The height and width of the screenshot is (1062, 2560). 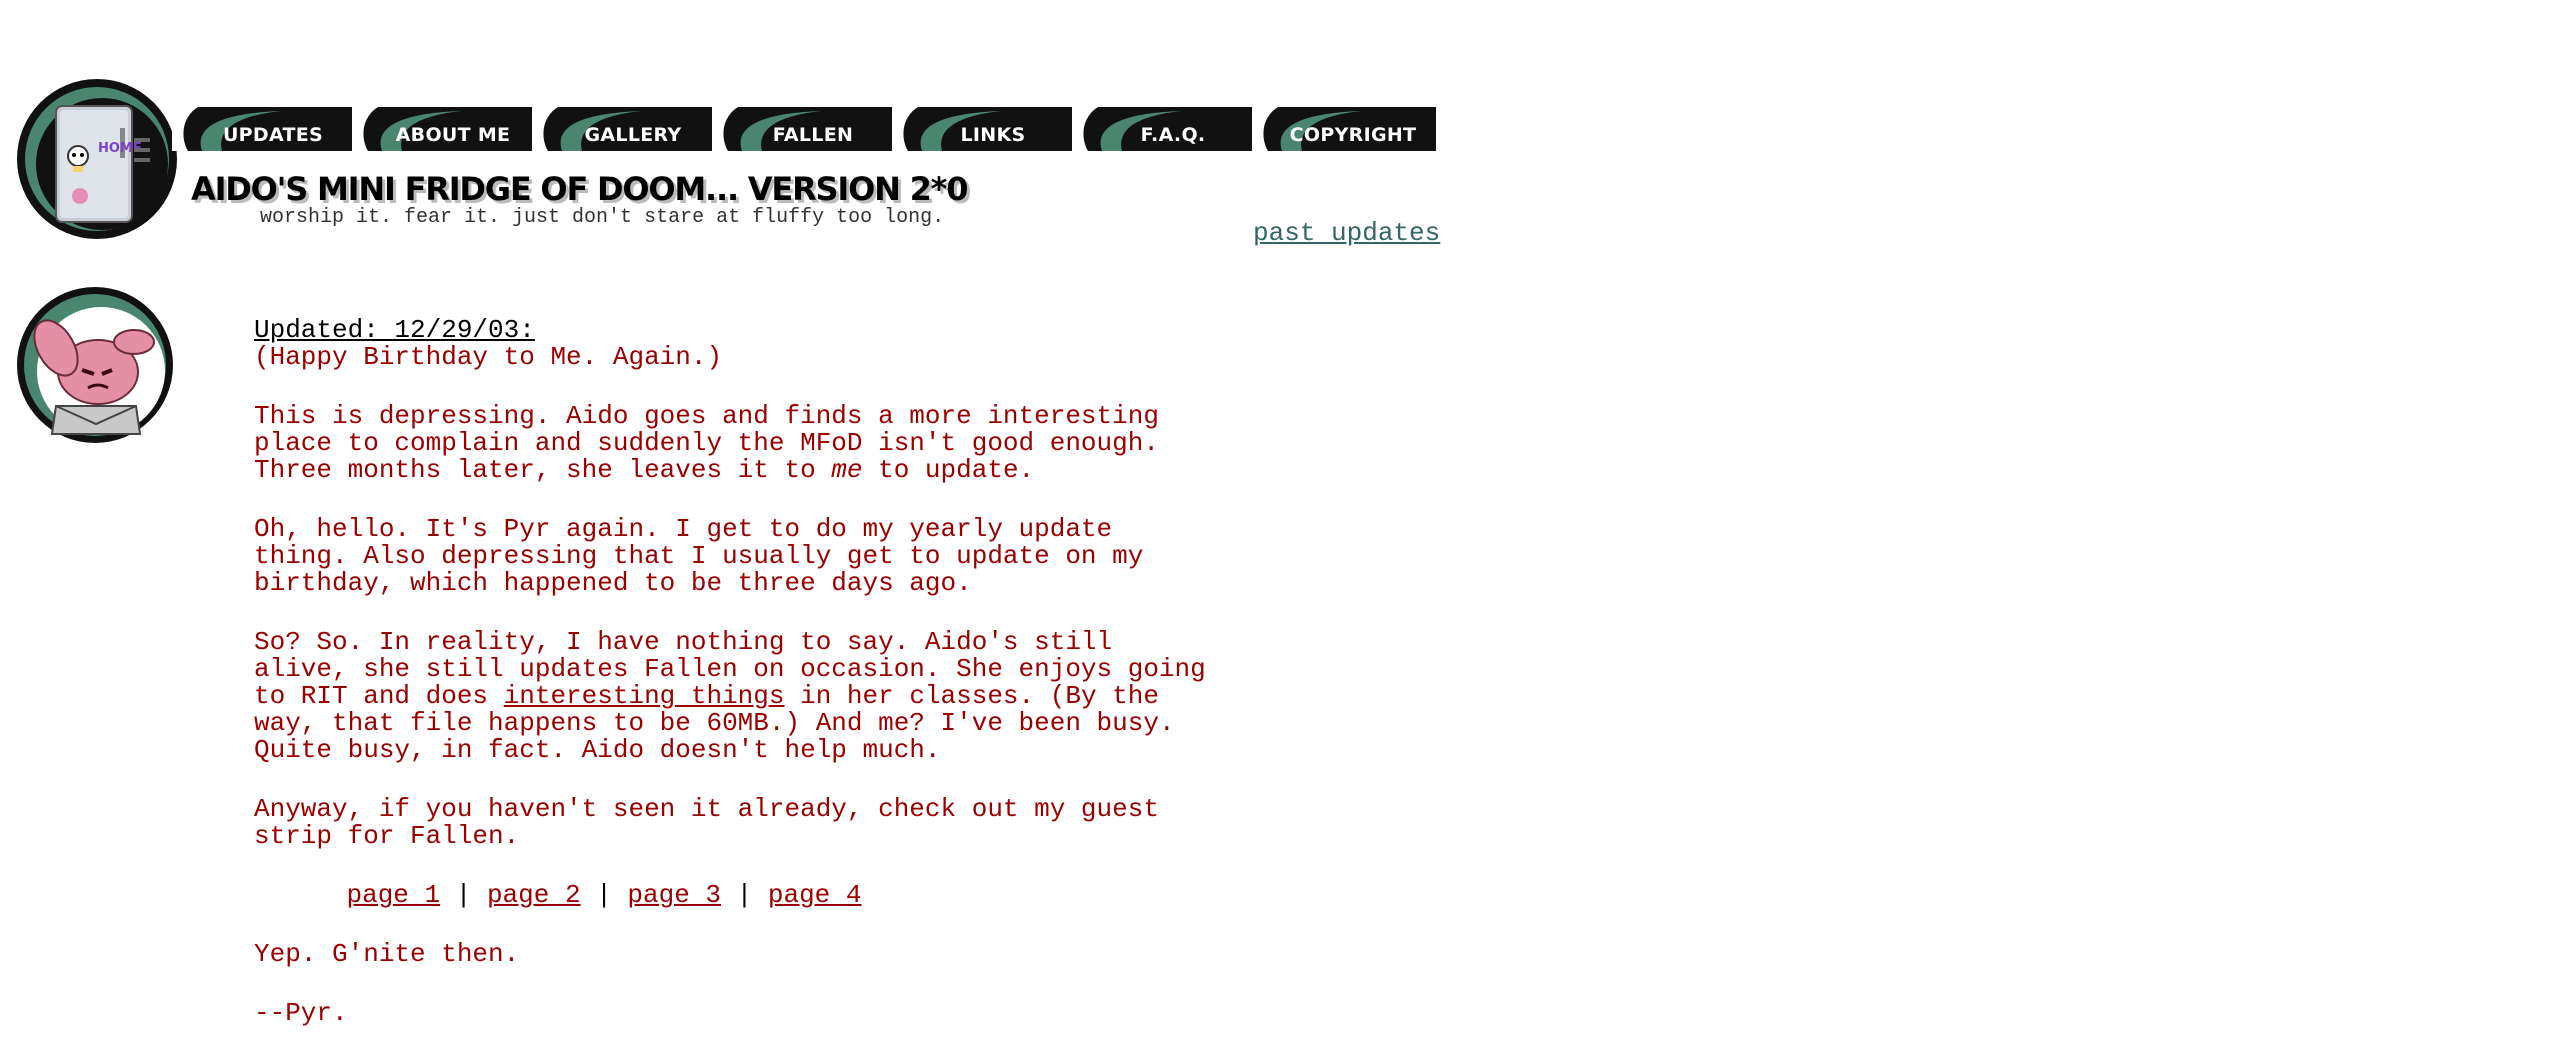 What do you see at coordinates (1353, 135) in the screenshot?
I see `nav-tab-label: COPYRIGHT` at bounding box center [1353, 135].